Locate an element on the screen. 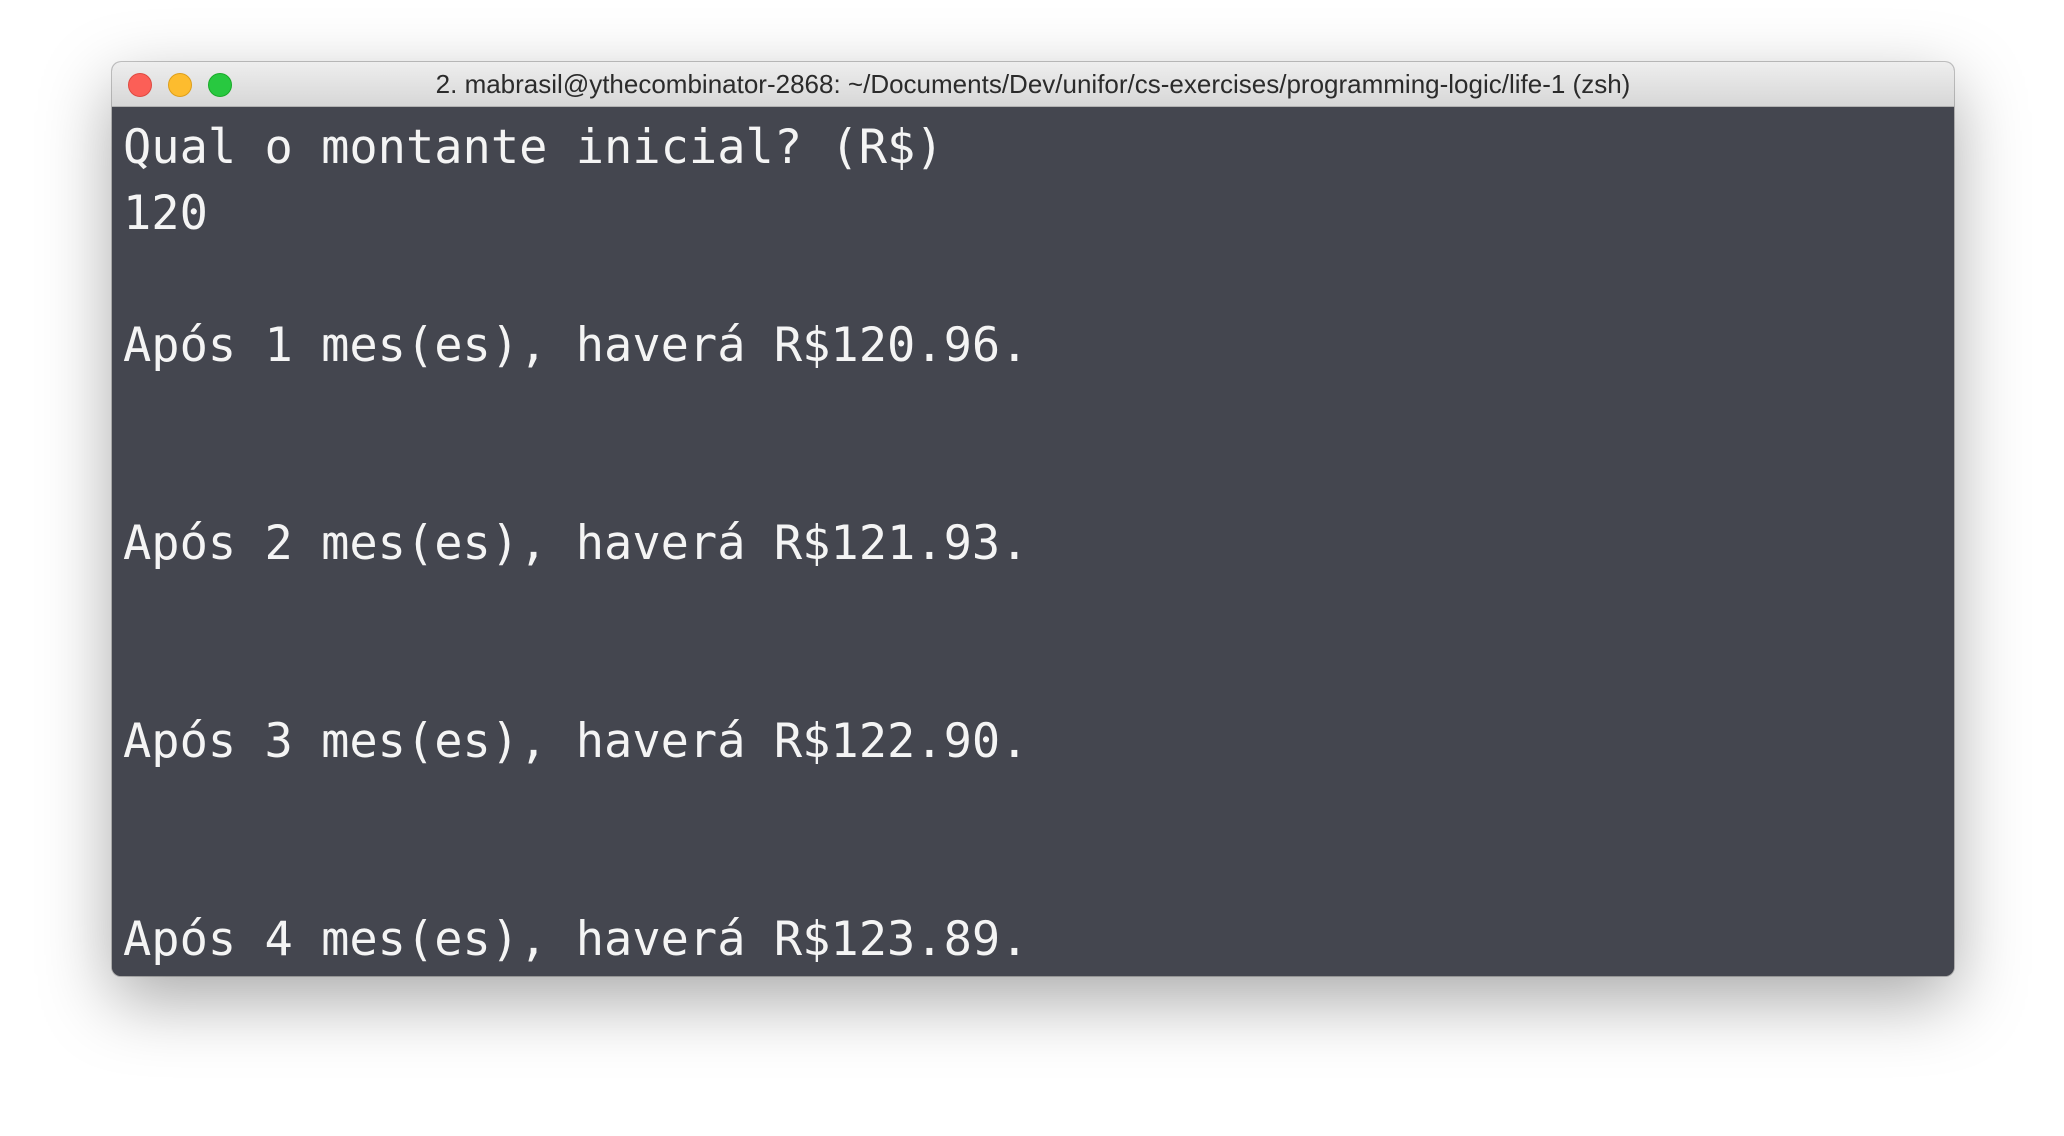  terminal-line: 120 is located at coordinates (165, 213).